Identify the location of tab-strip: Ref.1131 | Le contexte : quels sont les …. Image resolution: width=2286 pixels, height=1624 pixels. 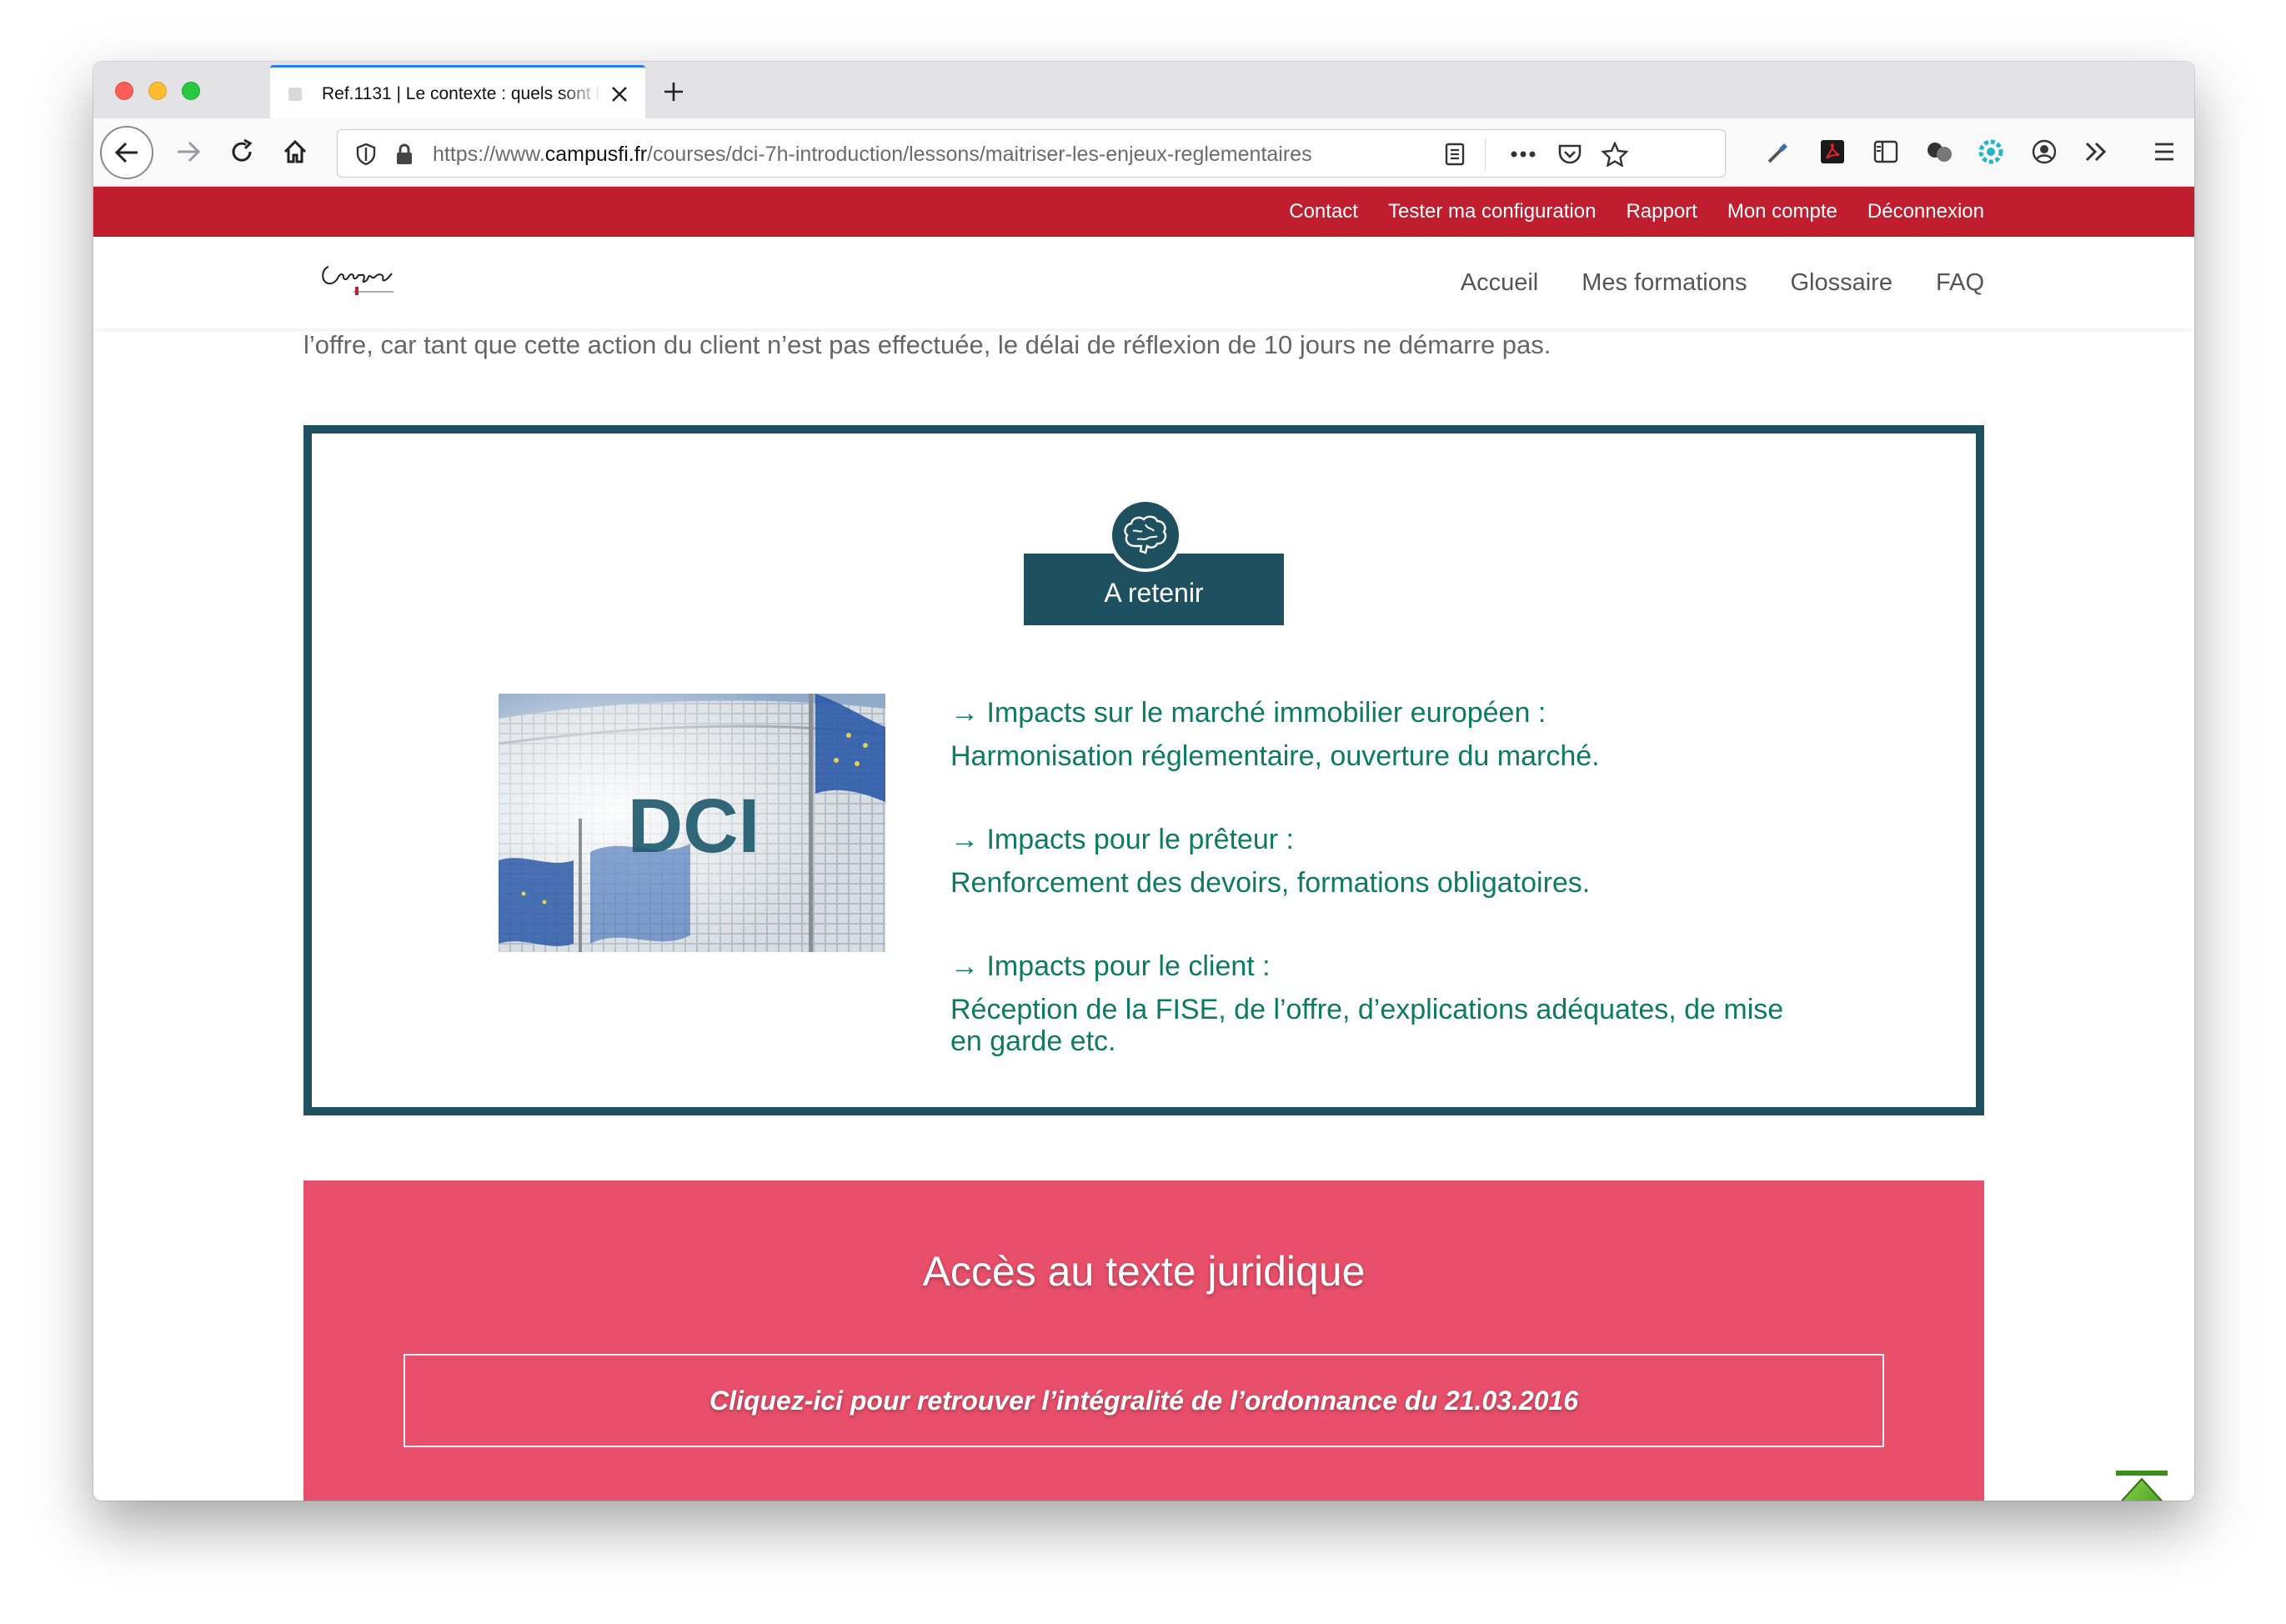
(1143, 91).